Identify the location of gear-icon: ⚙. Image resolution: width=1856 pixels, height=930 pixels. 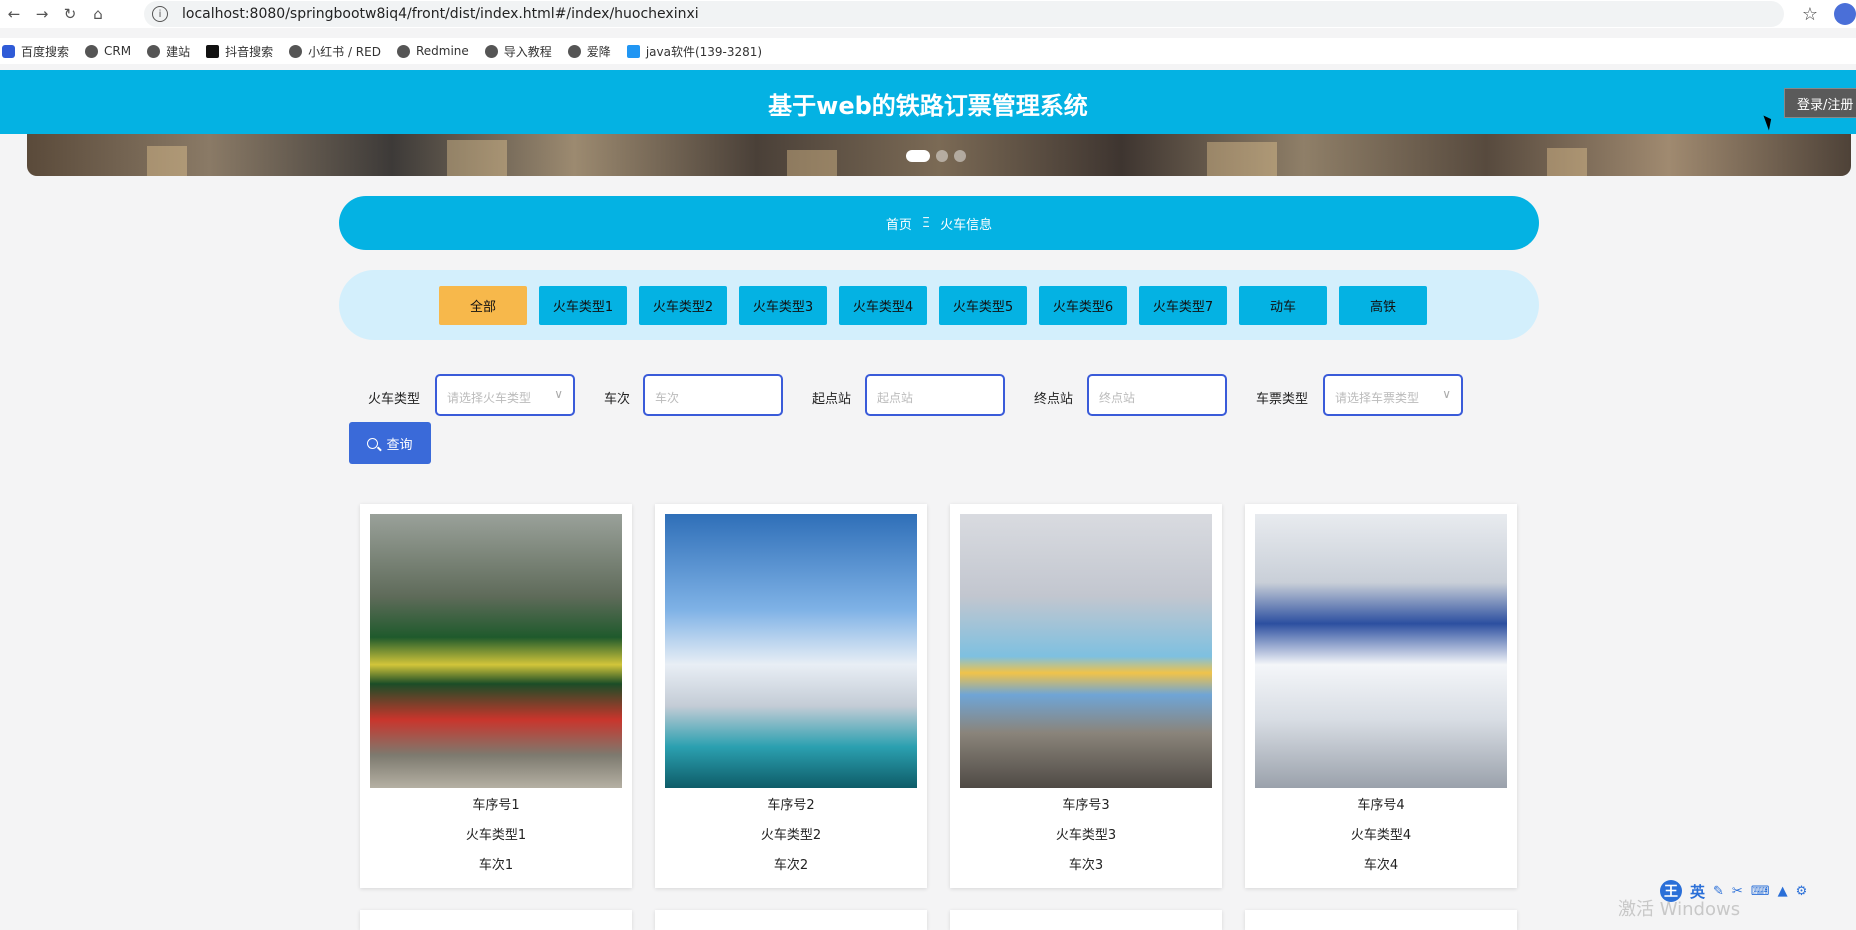
(1802, 891).